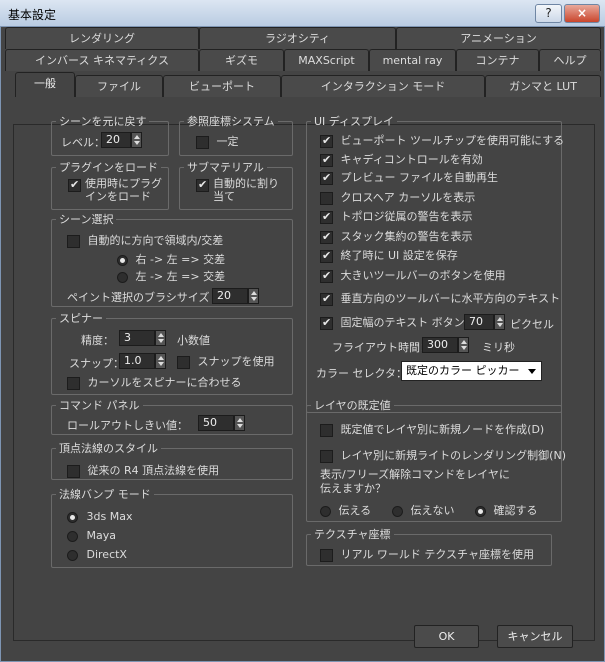 This screenshot has width=605, height=662. I want to click on bump-3dsmax-option: 3ds Max, so click(99, 516).